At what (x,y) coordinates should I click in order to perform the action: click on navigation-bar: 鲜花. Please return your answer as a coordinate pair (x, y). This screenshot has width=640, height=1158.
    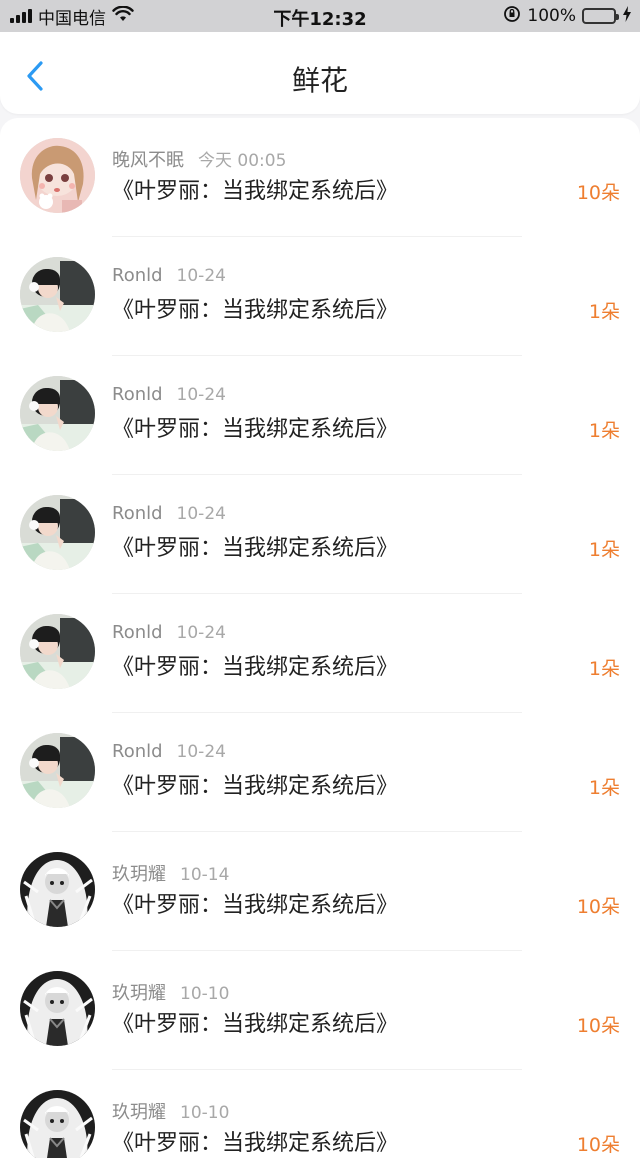
    Looking at the image, I should click on (320, 73).